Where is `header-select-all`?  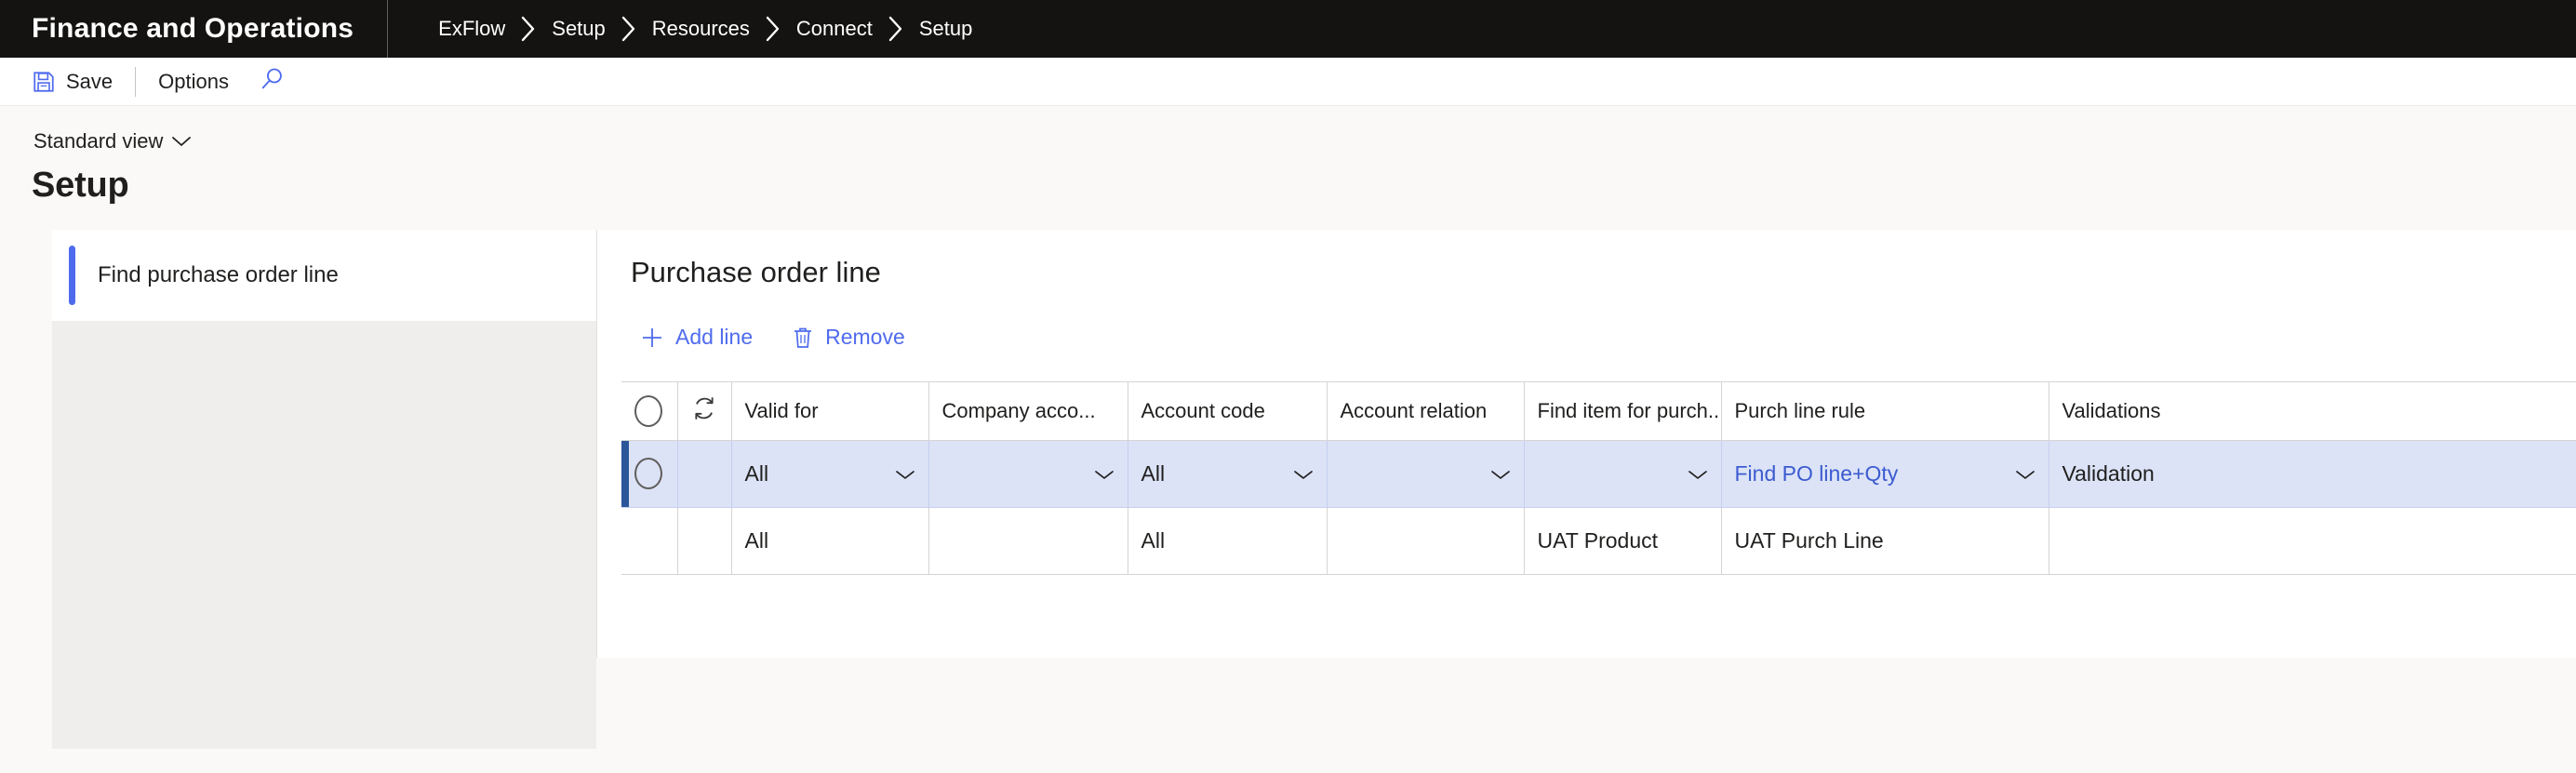
header-select-all is located at coordinates (649, 411).